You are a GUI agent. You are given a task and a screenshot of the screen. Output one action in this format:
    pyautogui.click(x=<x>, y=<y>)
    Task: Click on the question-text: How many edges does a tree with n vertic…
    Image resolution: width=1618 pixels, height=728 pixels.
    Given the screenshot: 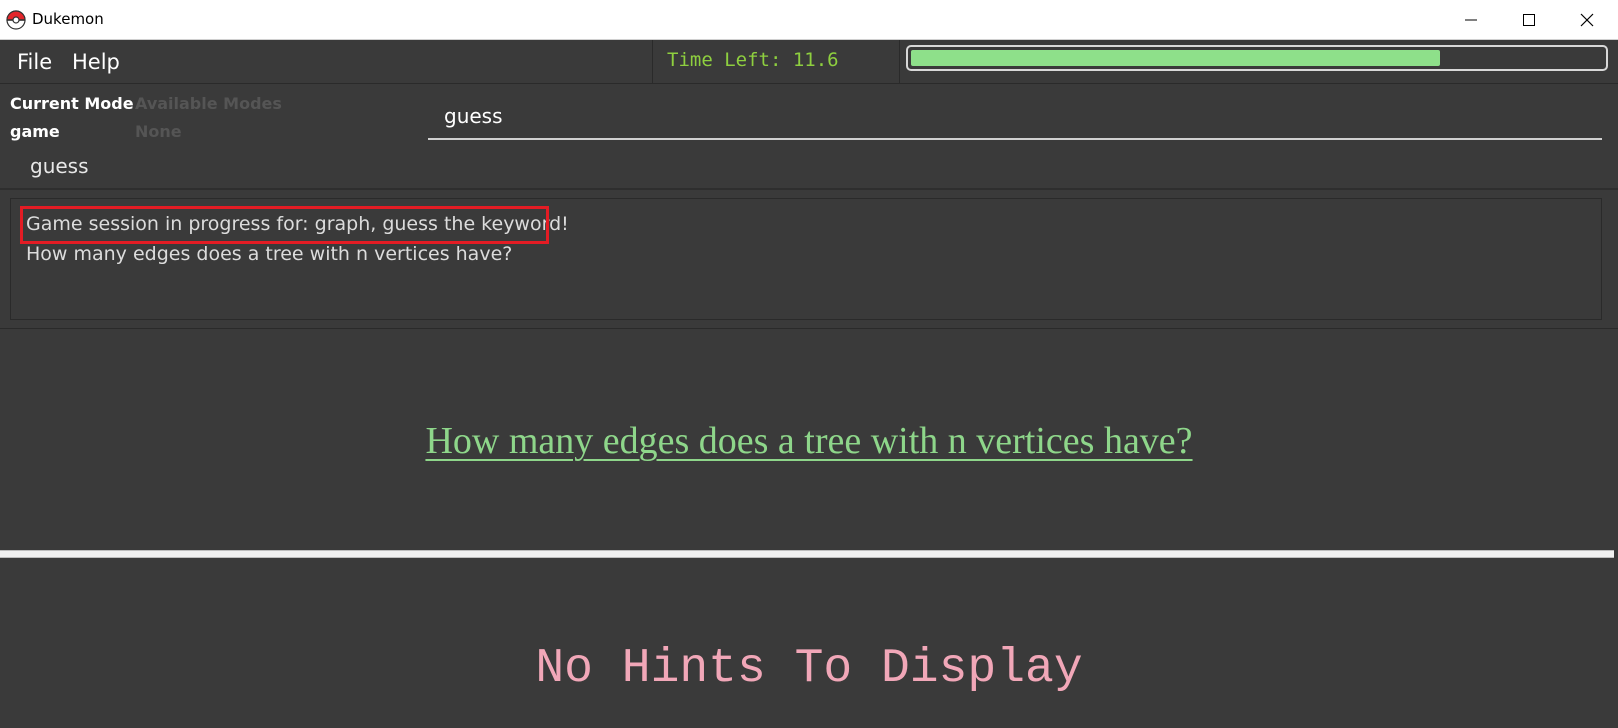 What is the action you would take?
    pyautogui.click(x=809, y=441)
    